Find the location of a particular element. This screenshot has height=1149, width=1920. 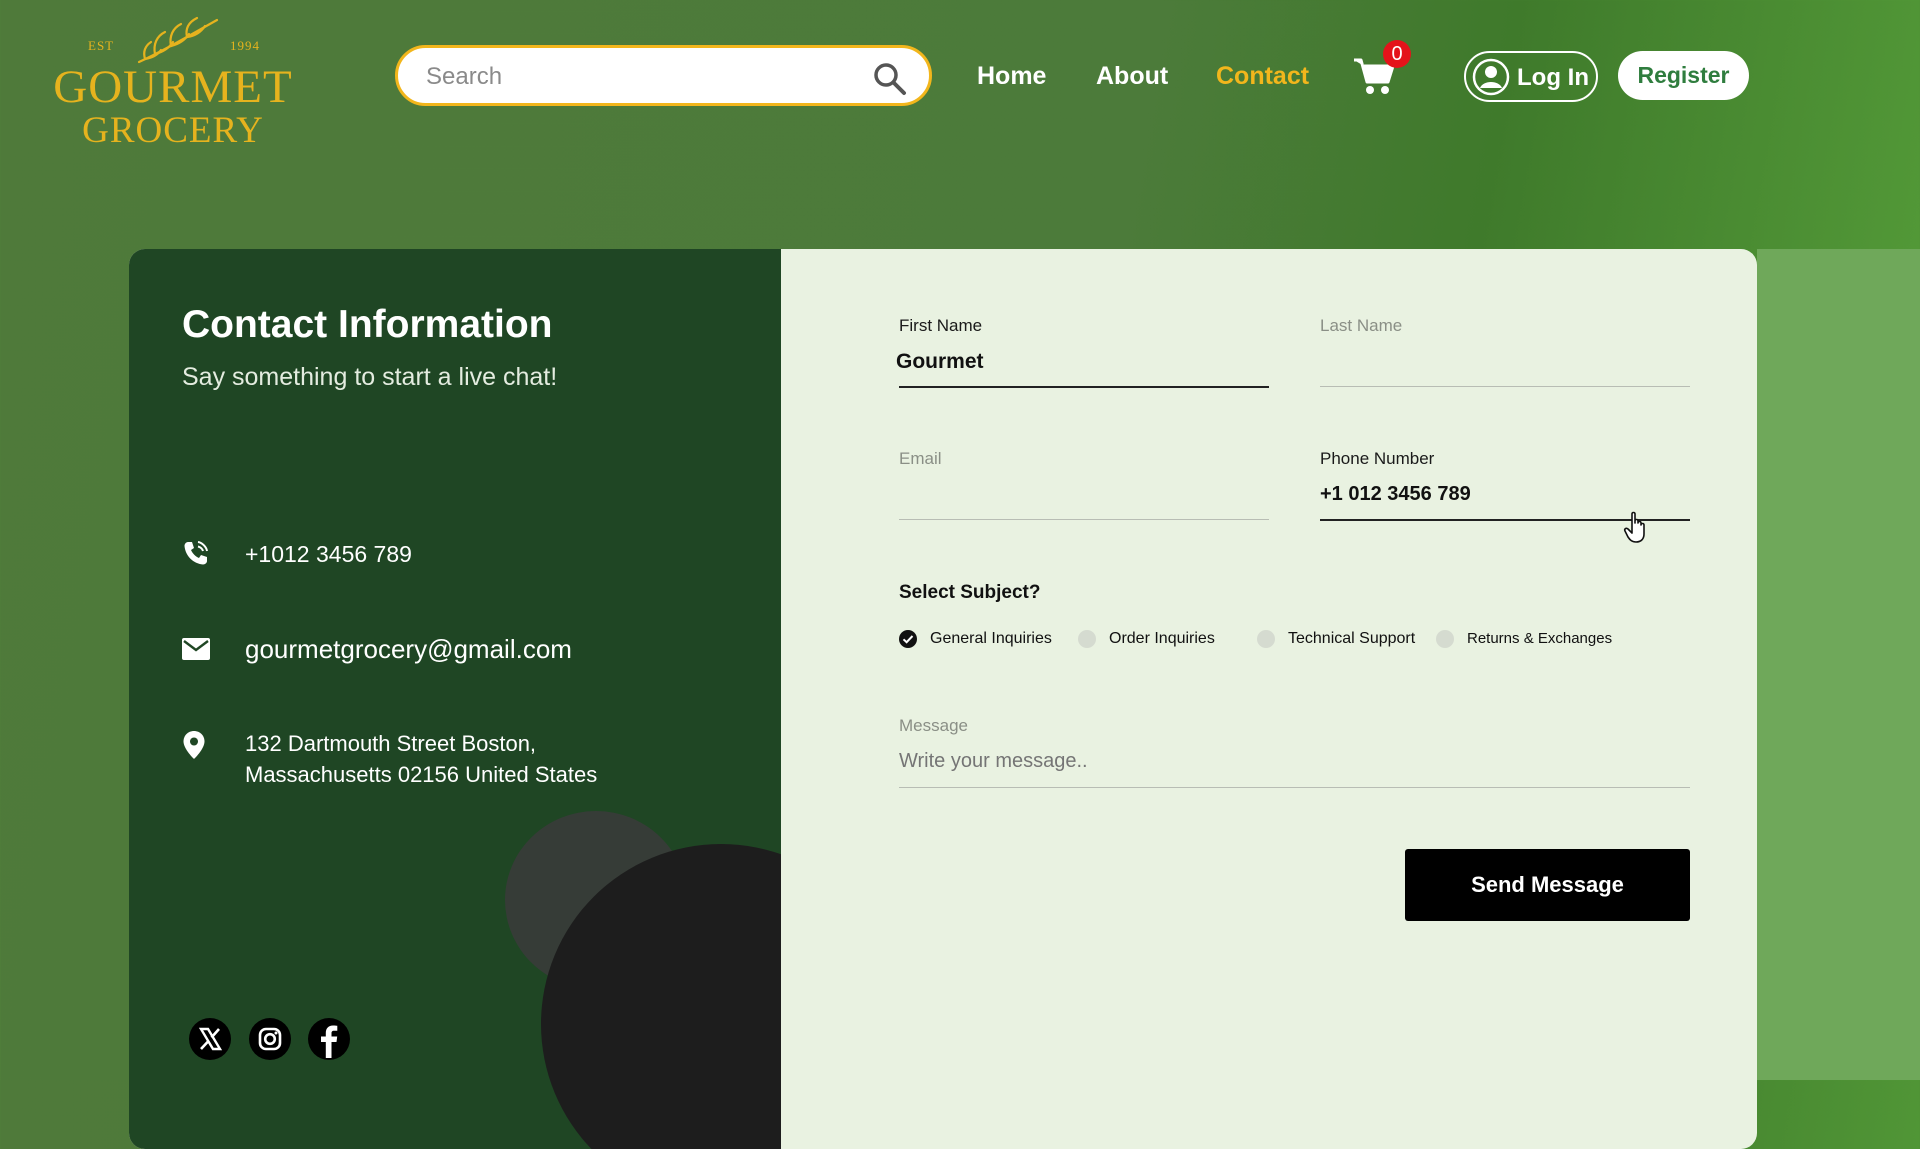

message-field is located at coordinates (1294, 761).